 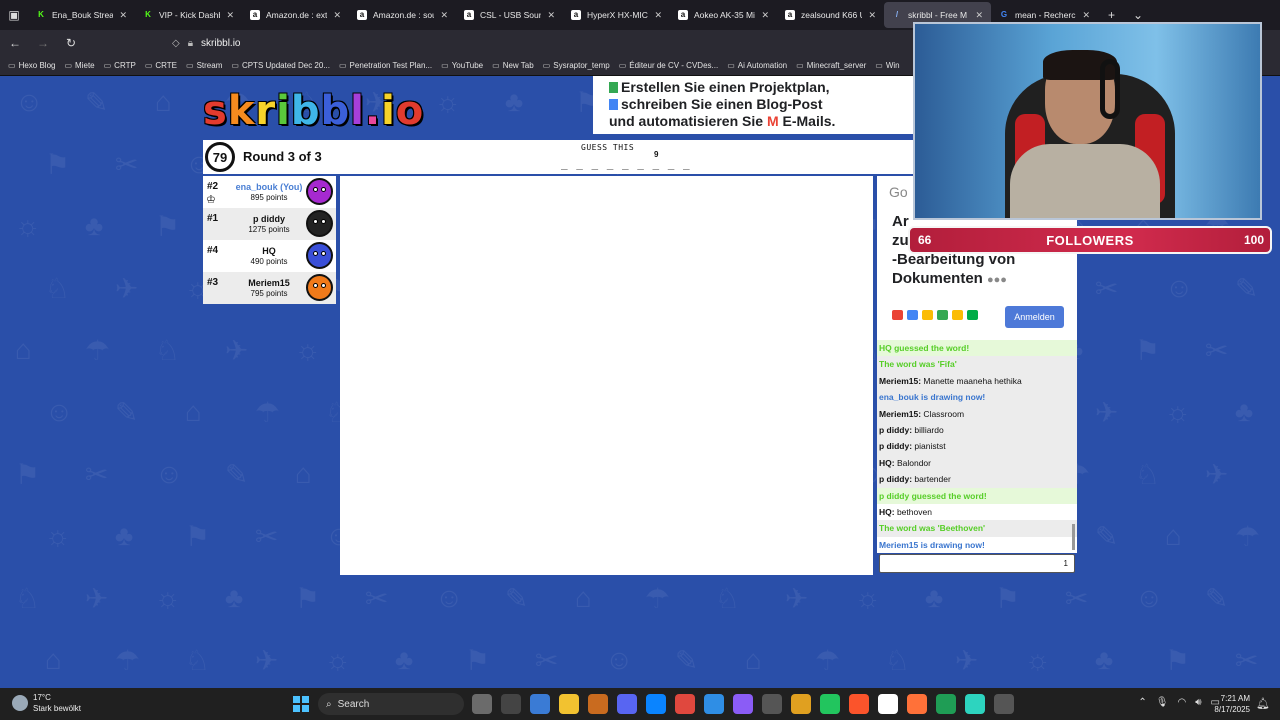 I want to click on messenger-icon, so click(x=656, y=704).